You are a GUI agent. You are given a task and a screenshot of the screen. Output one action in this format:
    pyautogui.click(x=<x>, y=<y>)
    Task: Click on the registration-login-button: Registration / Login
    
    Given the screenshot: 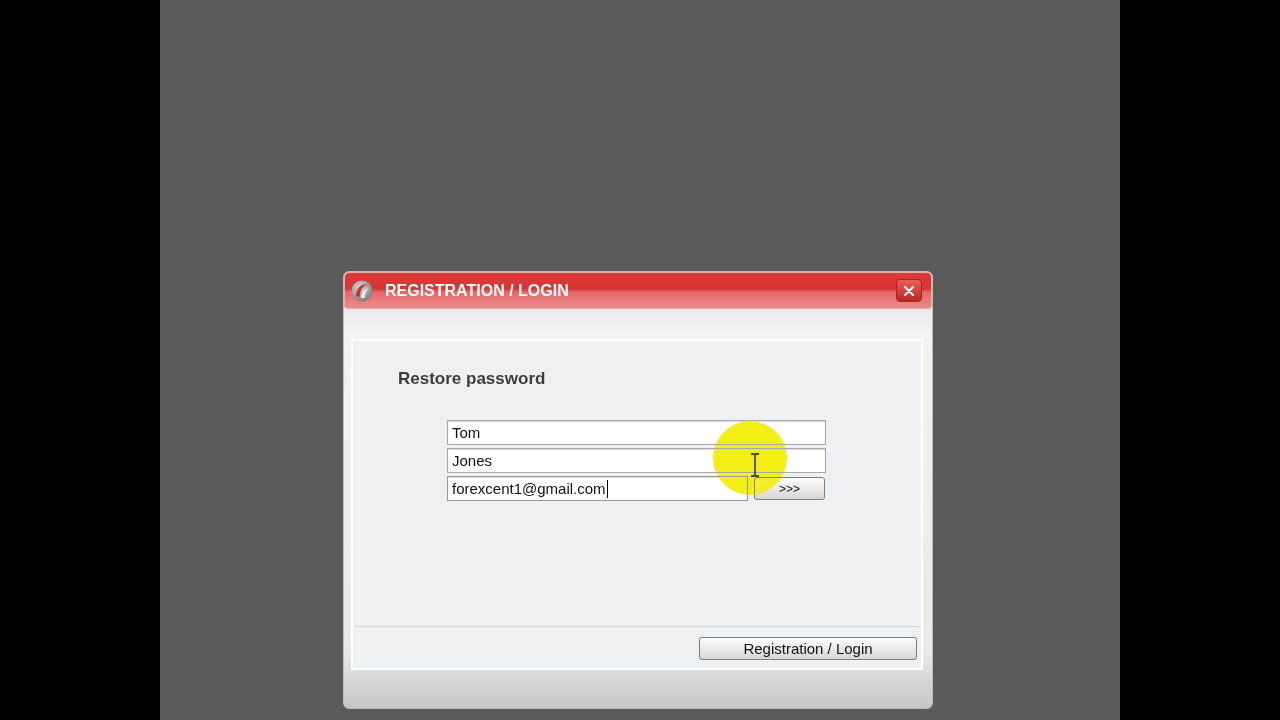 What is the action you would take?
    pyautogui.click(x=808, y=648)
    